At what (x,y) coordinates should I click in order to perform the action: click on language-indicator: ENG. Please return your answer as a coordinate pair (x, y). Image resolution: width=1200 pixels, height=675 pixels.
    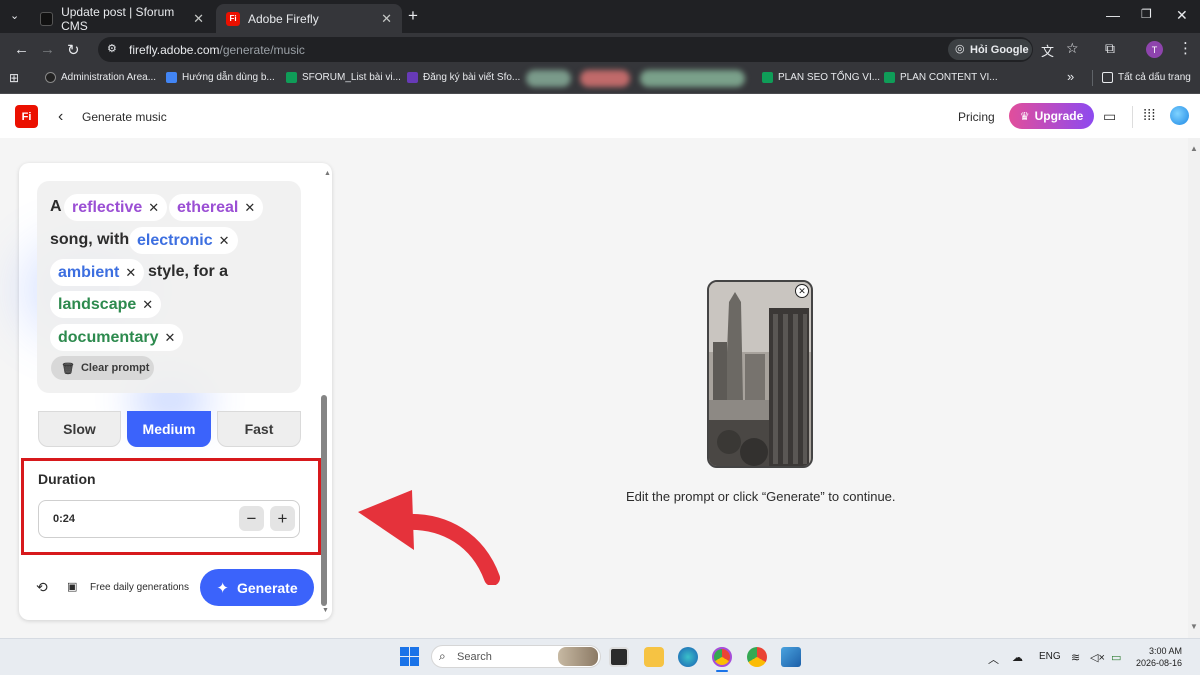
    Looking at the image, I should click on (1050, 656).